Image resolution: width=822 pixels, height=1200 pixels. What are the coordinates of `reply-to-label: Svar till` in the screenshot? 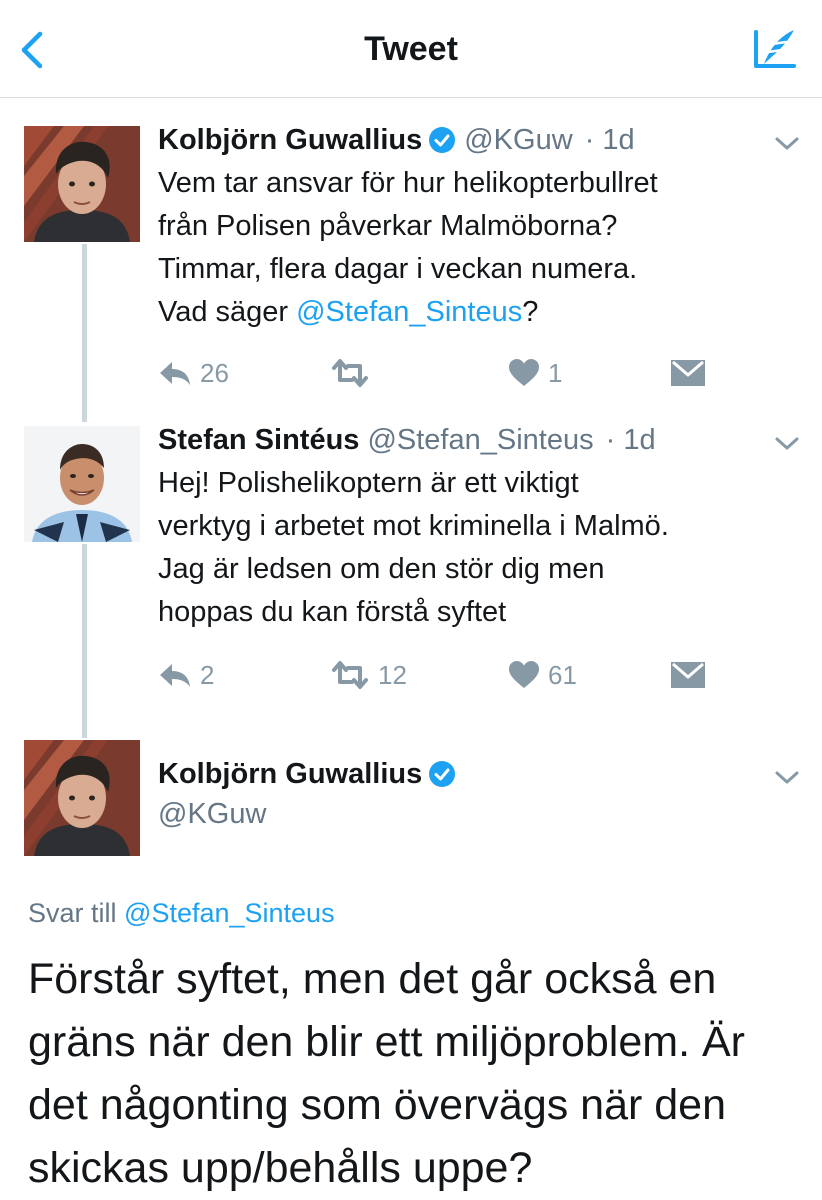 It's located at (76, 913).